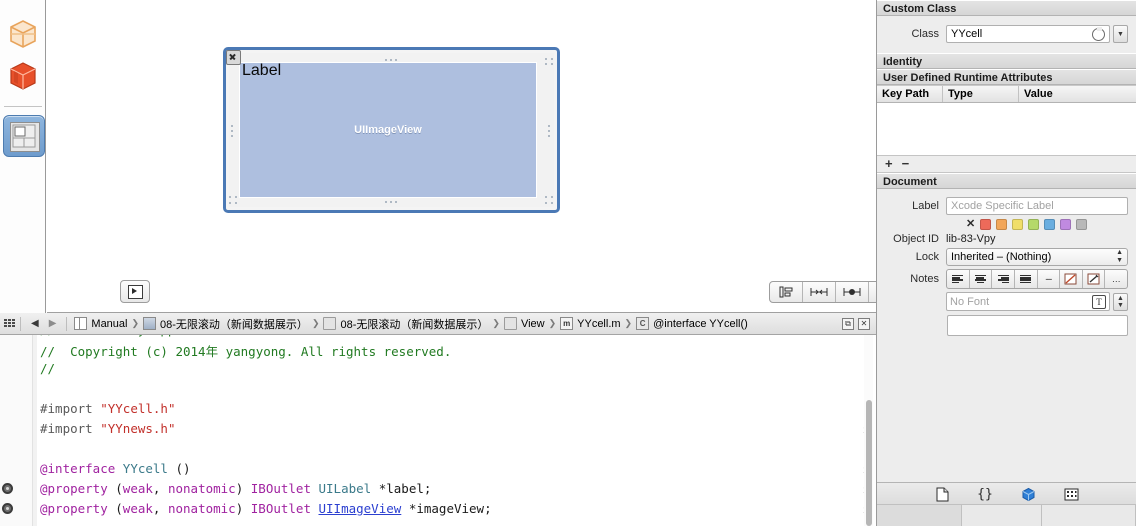 This screenshot has height=526, width=1136. I want to click on align-center-button, so click(981, 279).